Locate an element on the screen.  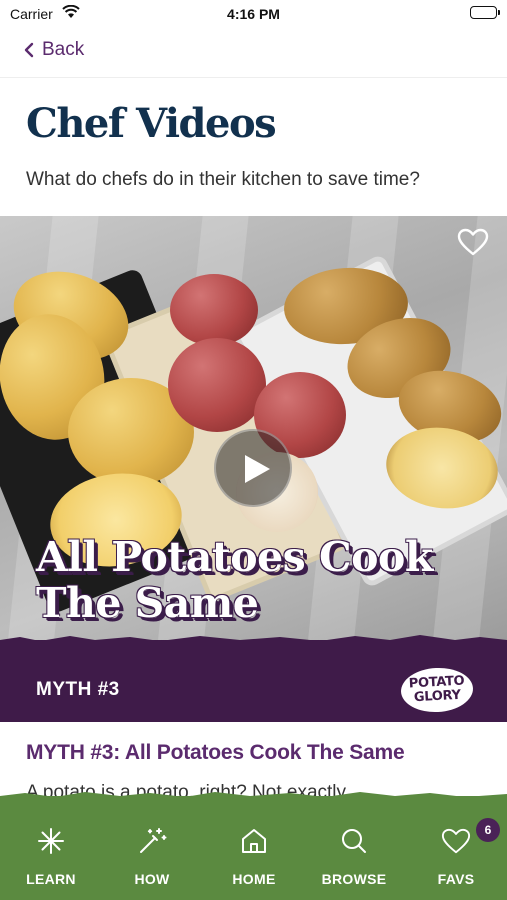
navigation-bar: Back is located at coordinates (253, 54).